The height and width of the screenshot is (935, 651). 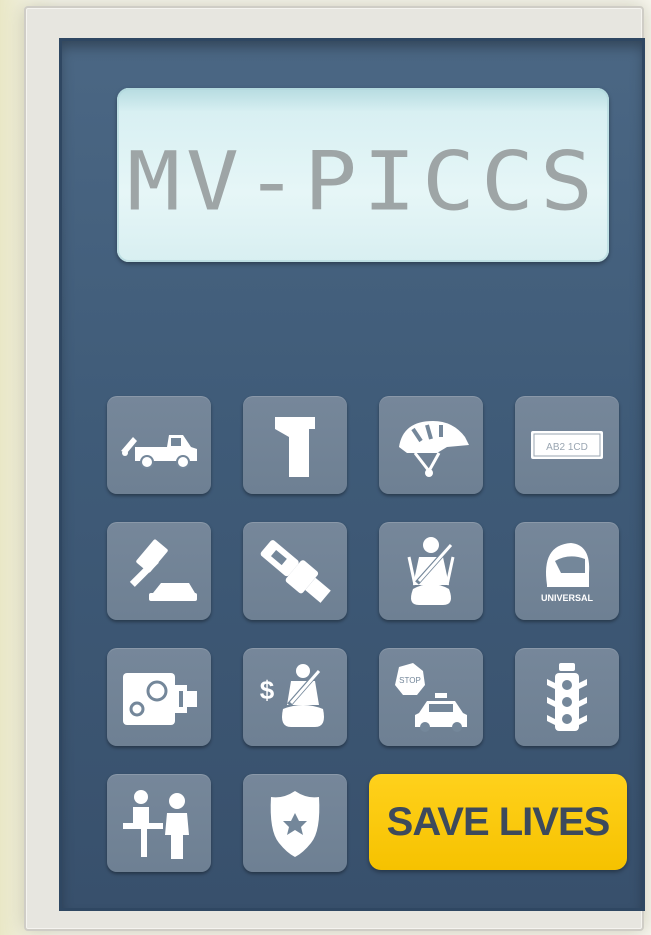 I want to click on key-motorcycle-helmet: UNIVERSAL, so click(x=567, y=571).